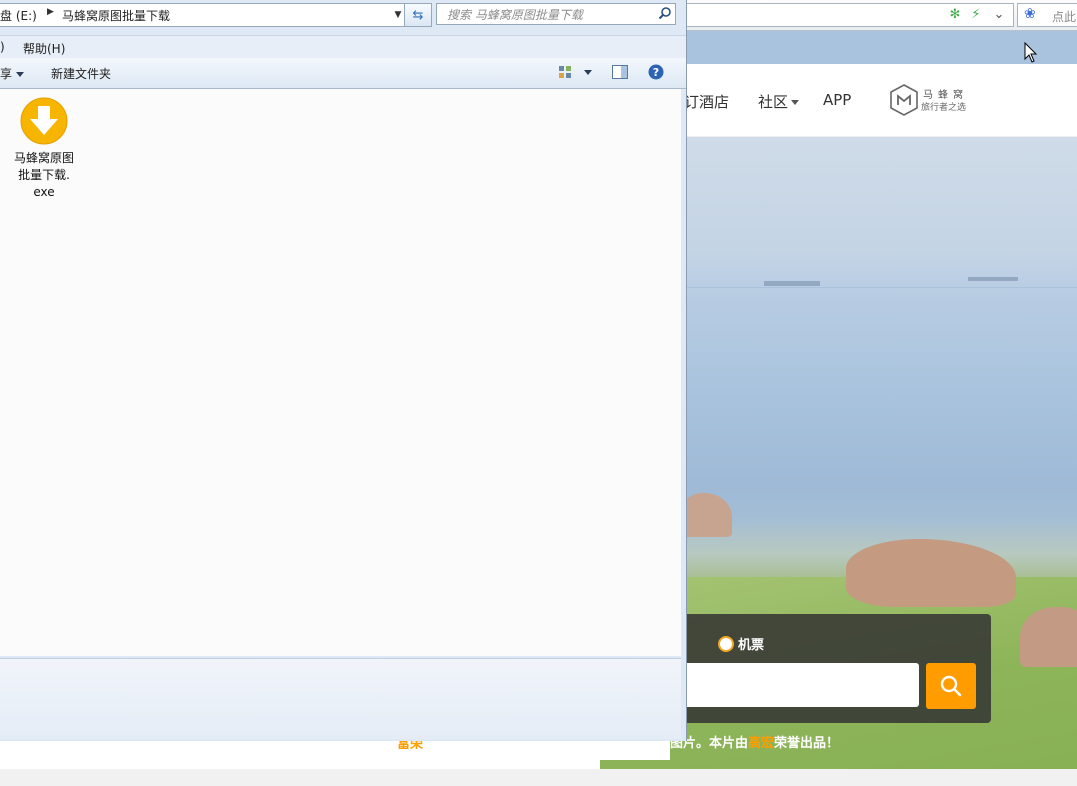  Describe the element at coordinates (706, 101) in the screenshot. I see `nav-hotel: 订酒店` at that location.